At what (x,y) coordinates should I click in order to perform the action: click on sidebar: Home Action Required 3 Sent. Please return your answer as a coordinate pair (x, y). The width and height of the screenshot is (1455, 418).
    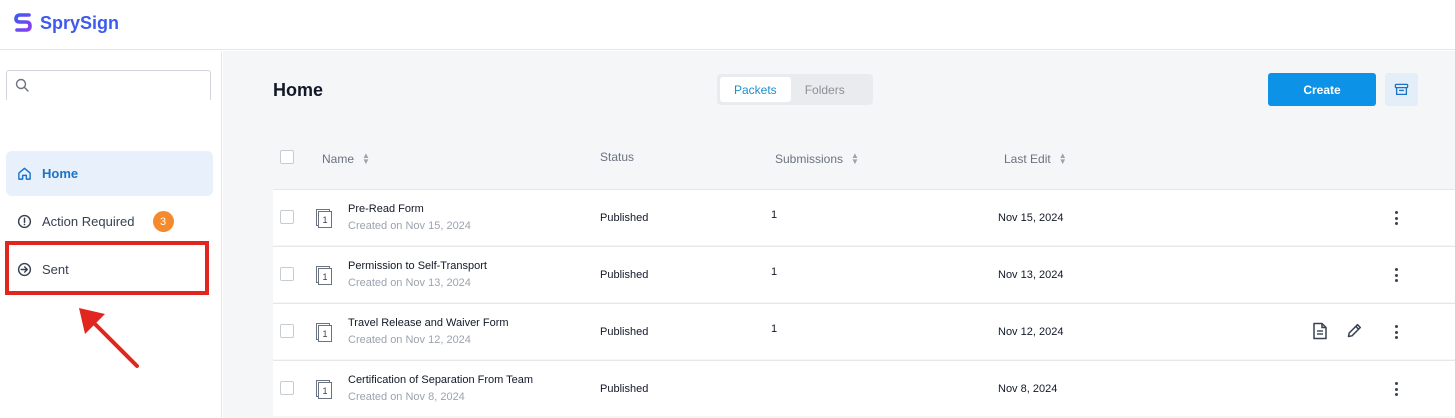
    Looking at the image, I should click on (111, 234).